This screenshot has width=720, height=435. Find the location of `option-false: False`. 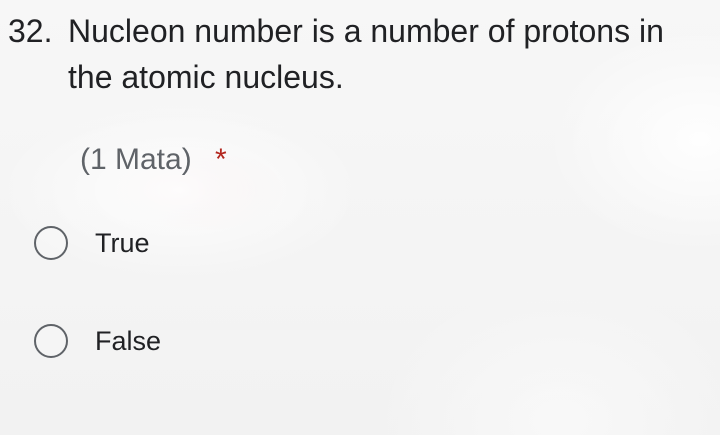

option-false: False is located at coordinates (97, 341).